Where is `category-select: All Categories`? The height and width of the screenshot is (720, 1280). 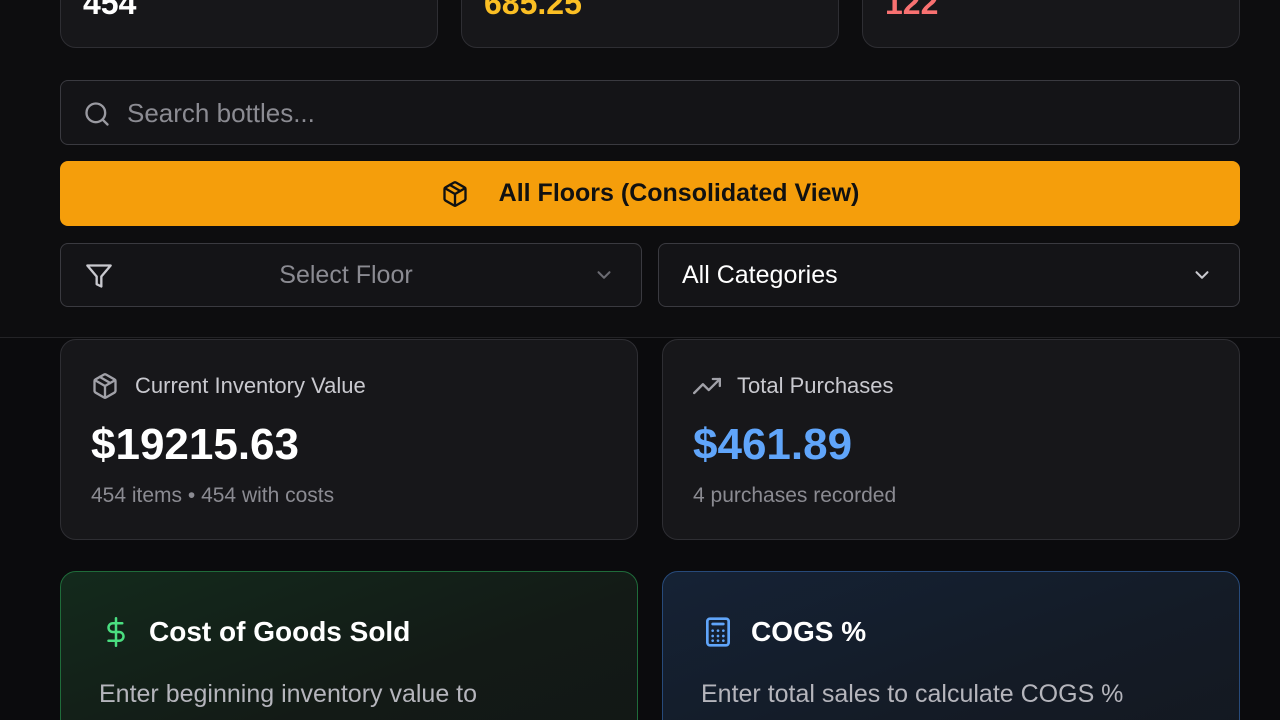 category-select: All Categories is located at coordinates (949, 275).